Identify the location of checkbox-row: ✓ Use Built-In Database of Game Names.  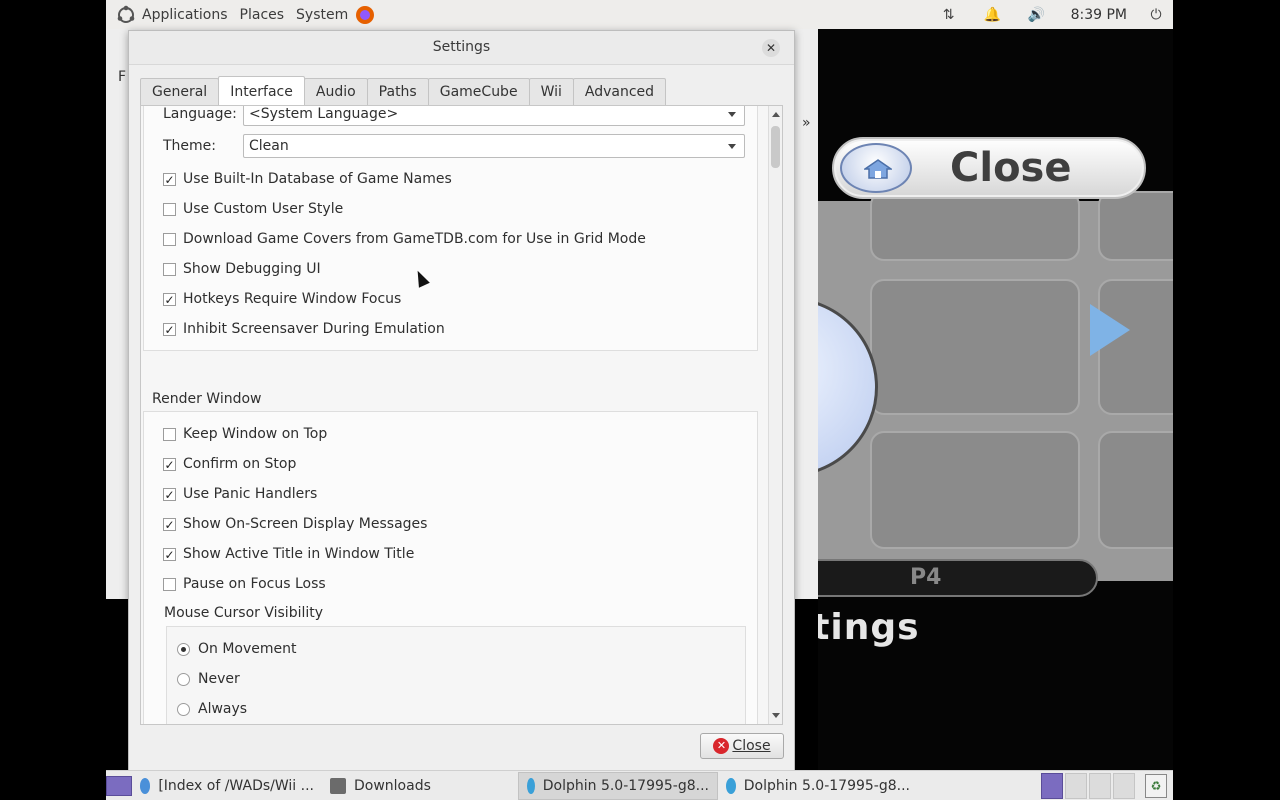
(307, 179).